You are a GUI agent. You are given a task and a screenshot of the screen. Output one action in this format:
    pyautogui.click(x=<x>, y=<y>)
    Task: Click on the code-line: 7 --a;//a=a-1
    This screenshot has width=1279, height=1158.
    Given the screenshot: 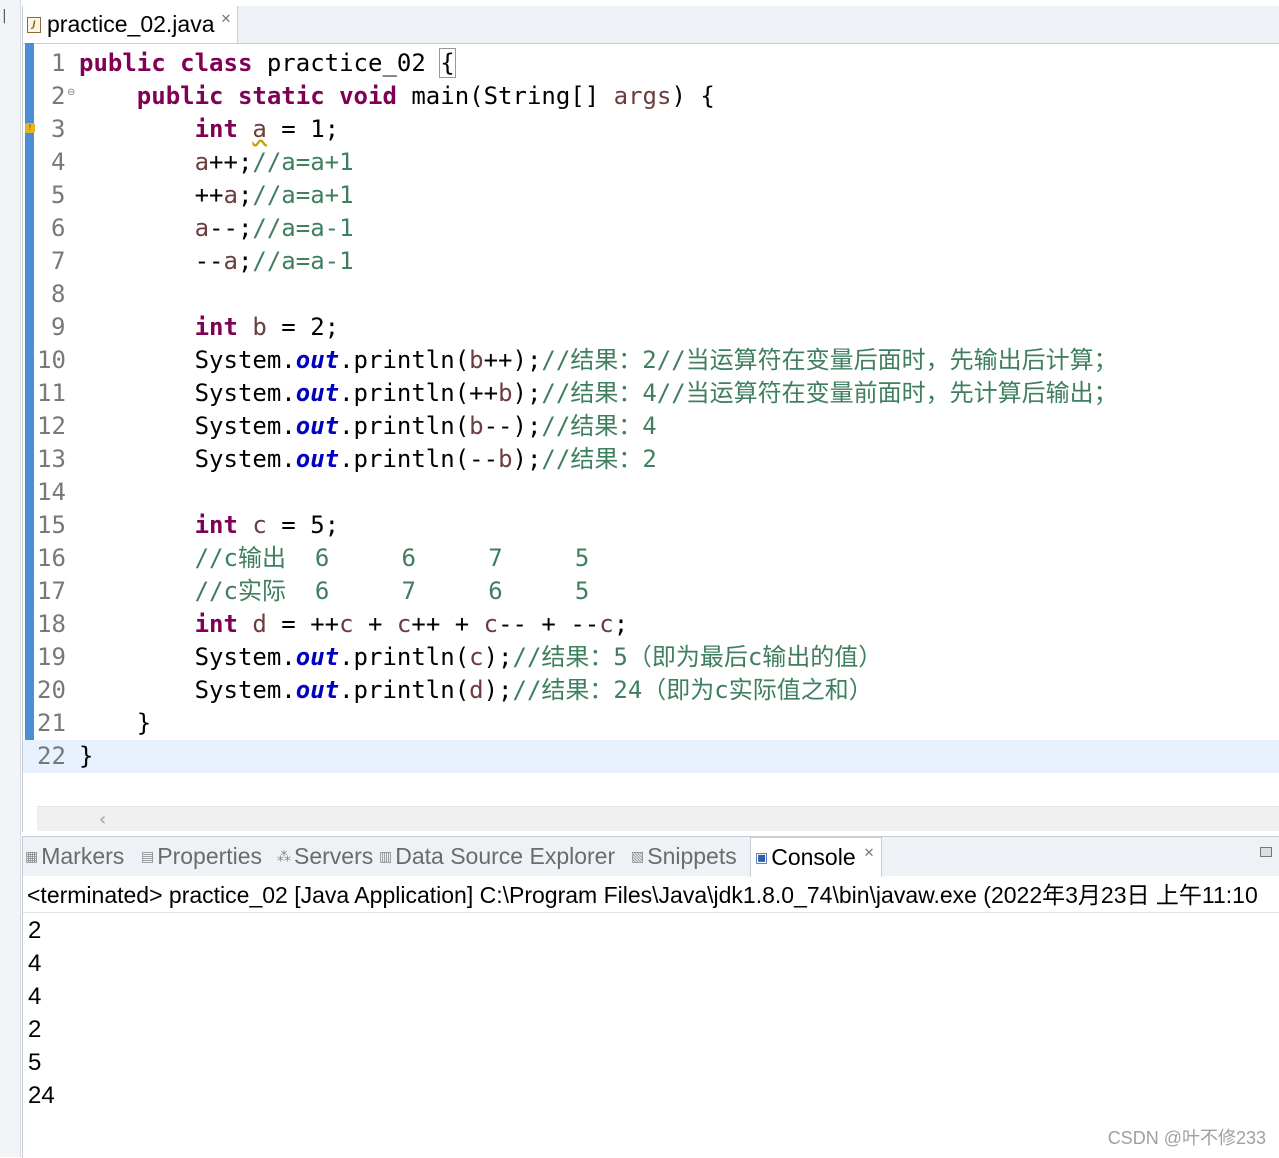 What is the action you would take?
    pyautogui.click(x=651, y=261)
    